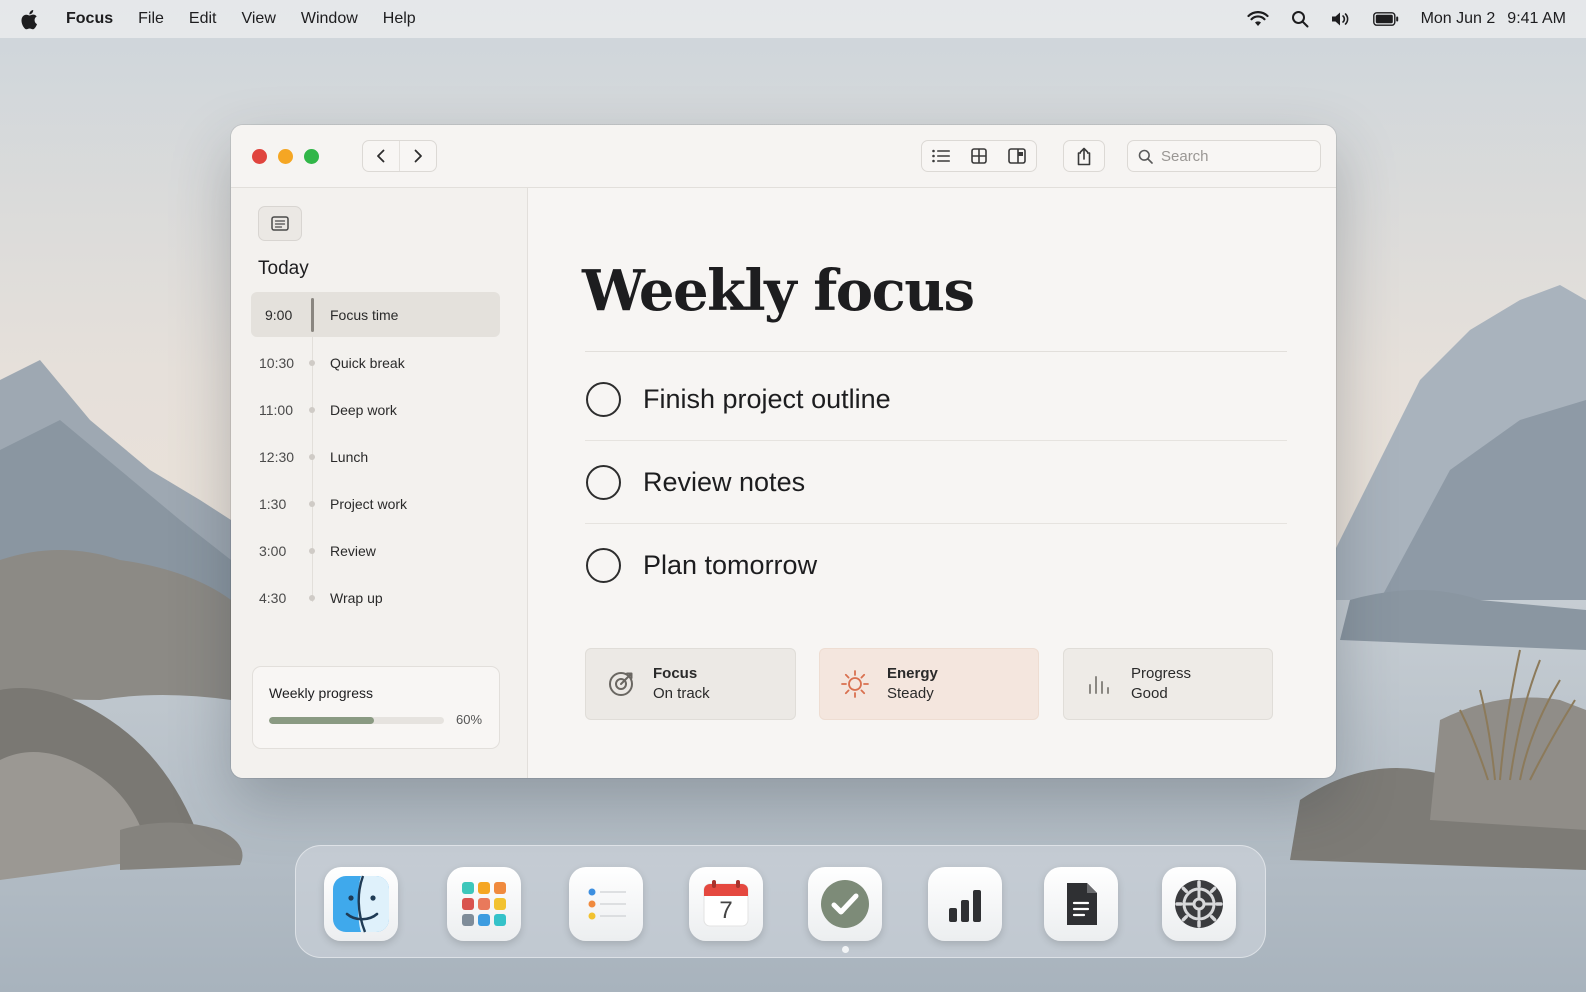 The height and width of the screenshot is (992, 1586). I want to click on schedule-time: 1:30, so click(273, 503).